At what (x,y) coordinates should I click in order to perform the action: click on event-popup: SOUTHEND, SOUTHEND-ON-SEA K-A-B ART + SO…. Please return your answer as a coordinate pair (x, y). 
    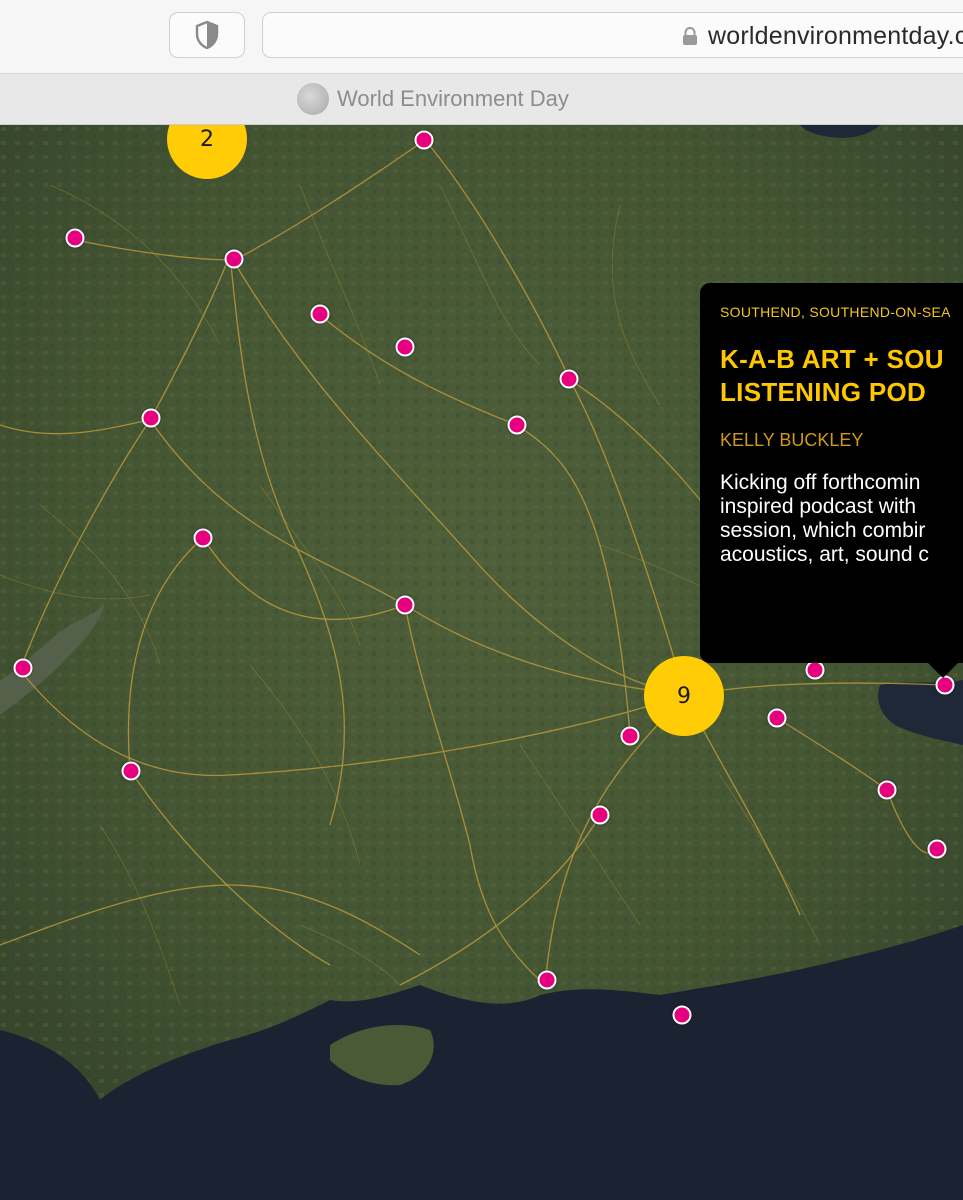
    Looking at the image, I should click on (831, 473).